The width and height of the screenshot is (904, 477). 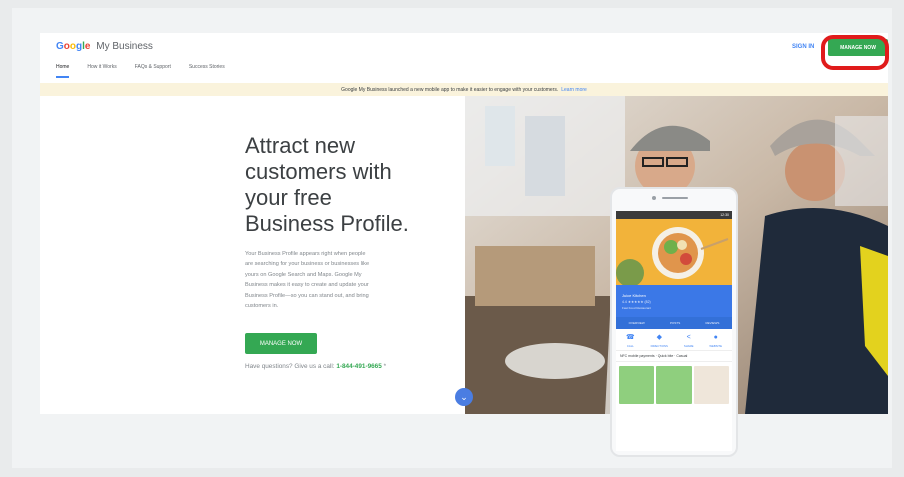 What do you see at coordinates (659, 337) in the screenshot?
I see `directions-icon: ◆` at bounding box center [659, 337].